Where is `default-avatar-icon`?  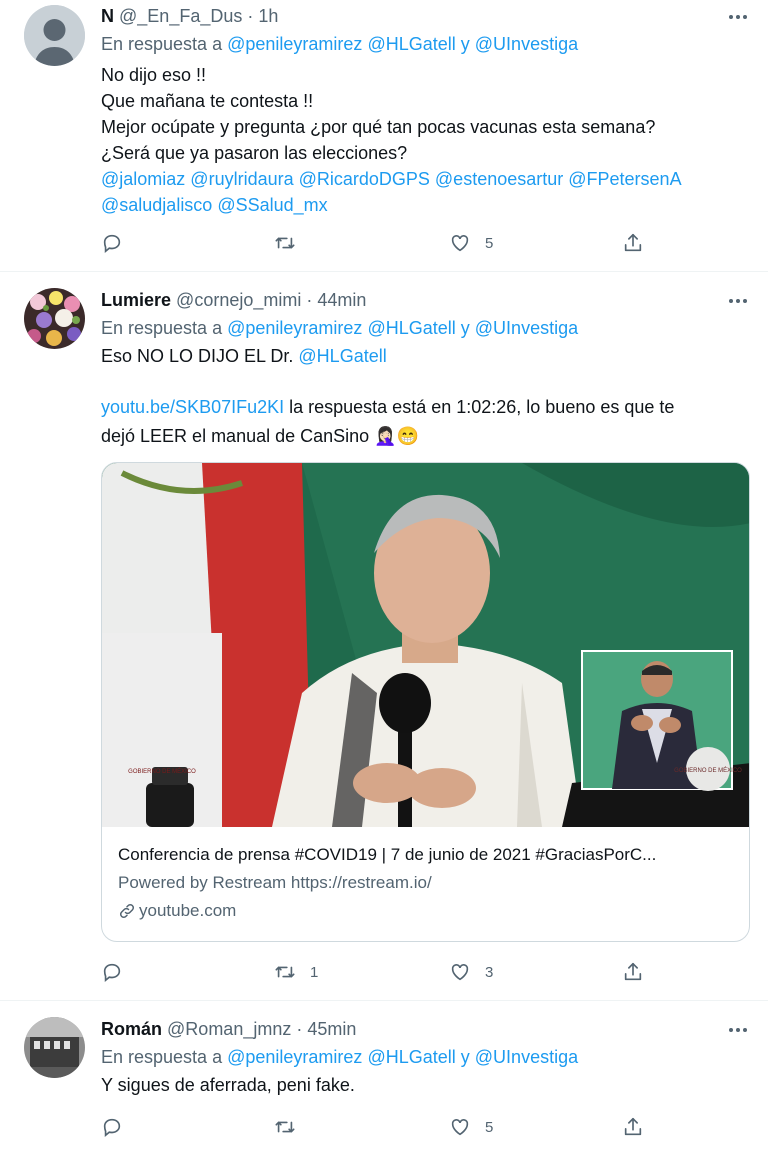
default-avatar-icon is located at coordinates (54, 35).